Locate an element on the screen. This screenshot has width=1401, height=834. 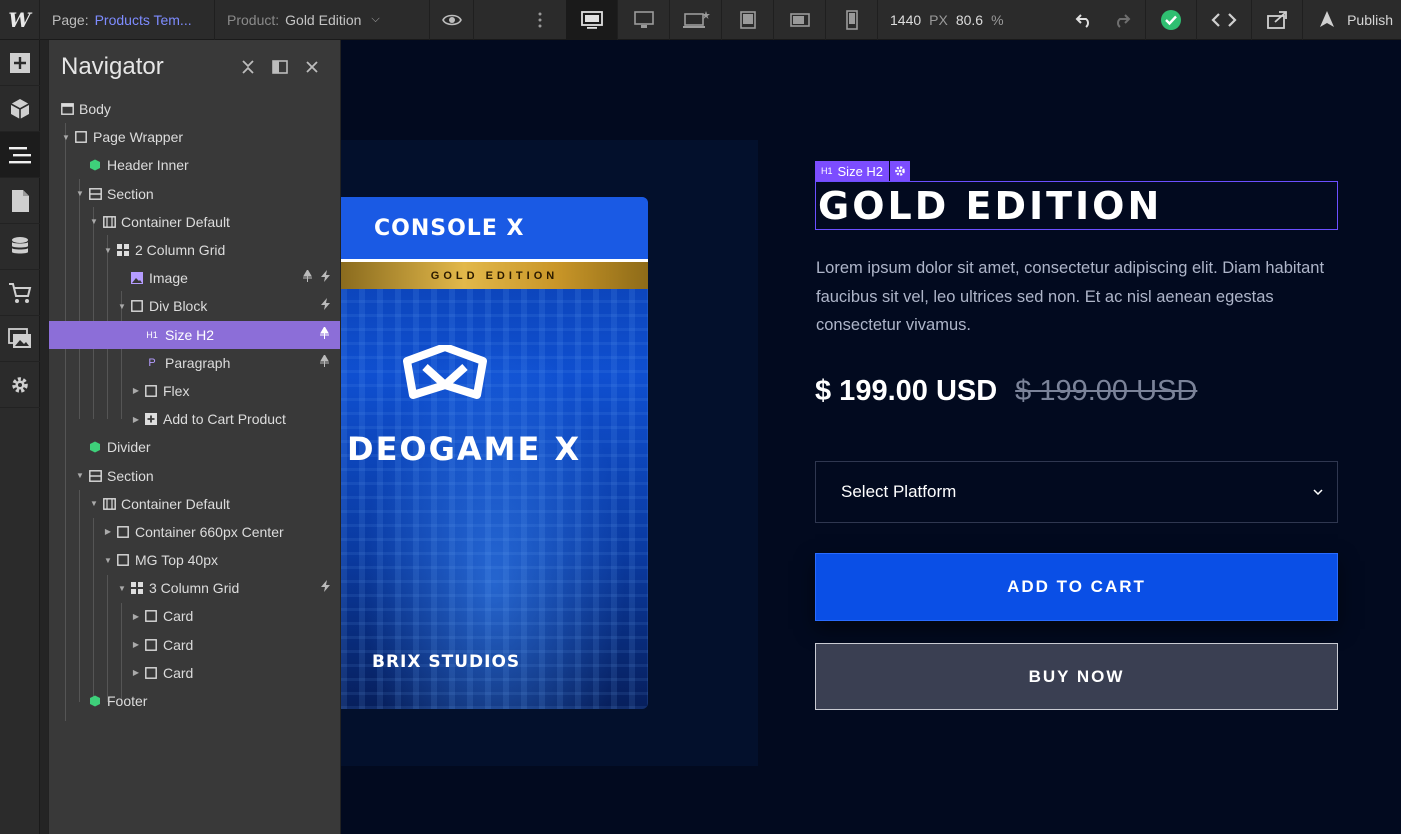
nav-item-container-660px-center: ▶ Container 660px Center is located at coordinates (194, 532).